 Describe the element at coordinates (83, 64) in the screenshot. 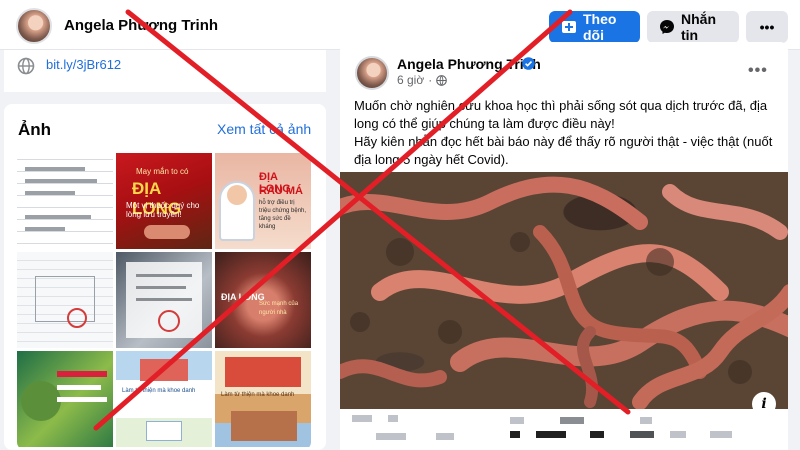

I see `intro-website-link: bit.ly/3jBr612` at that location.